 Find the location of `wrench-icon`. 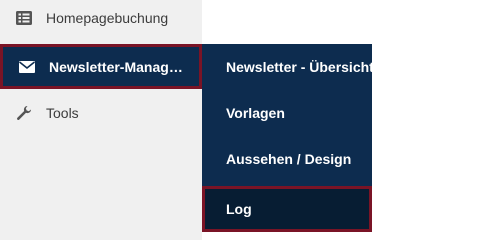

wrench-icon is located at coordinates (24, 113).